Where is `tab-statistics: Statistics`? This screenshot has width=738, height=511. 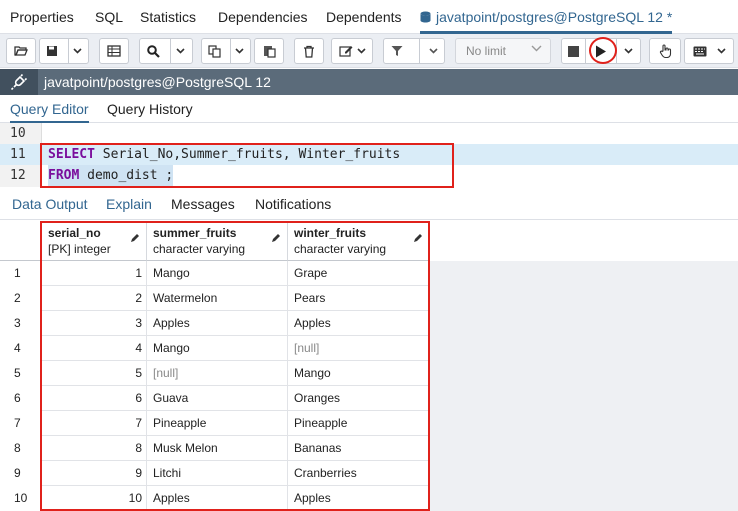
tab-statistics: Statistics is located at coordinates (168, 17).